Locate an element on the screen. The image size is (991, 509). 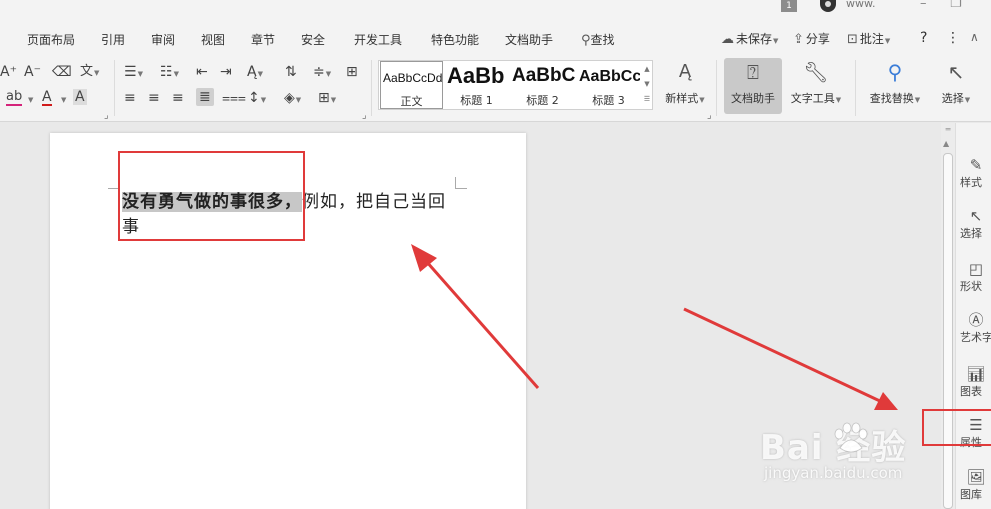
select-button: ↖ 选择▼ is located at coordinates (956, 86).